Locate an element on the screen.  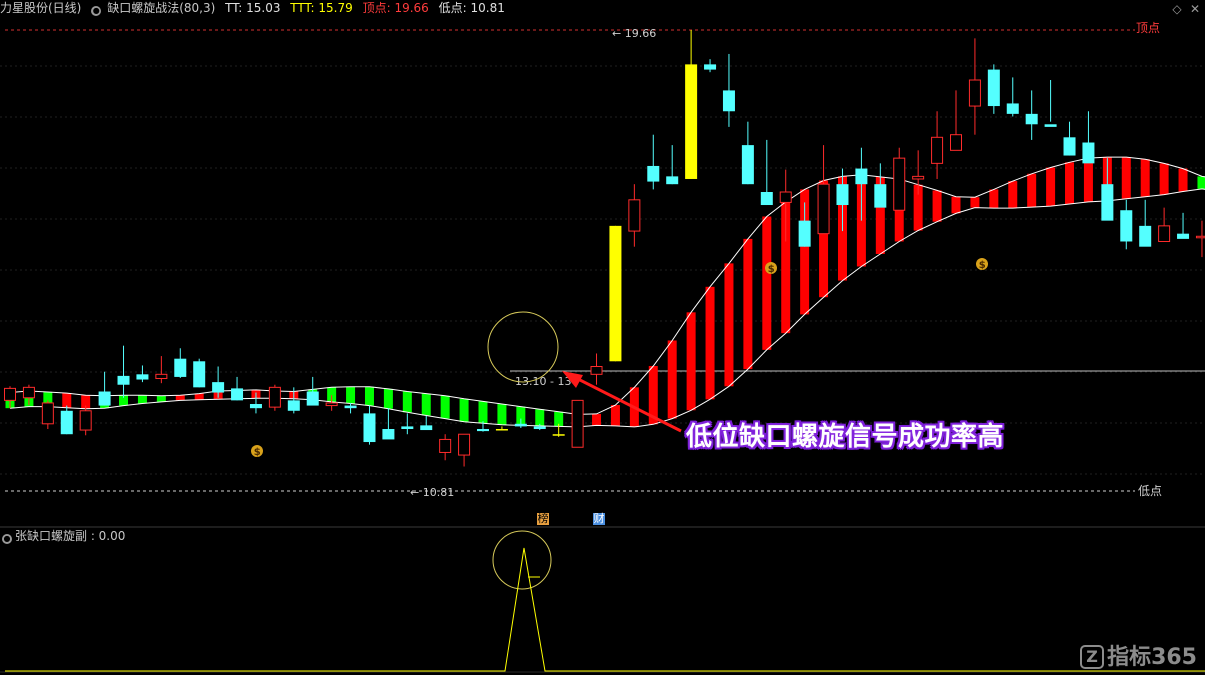
marker-cai: 财 is located at coordinates (599, 519).